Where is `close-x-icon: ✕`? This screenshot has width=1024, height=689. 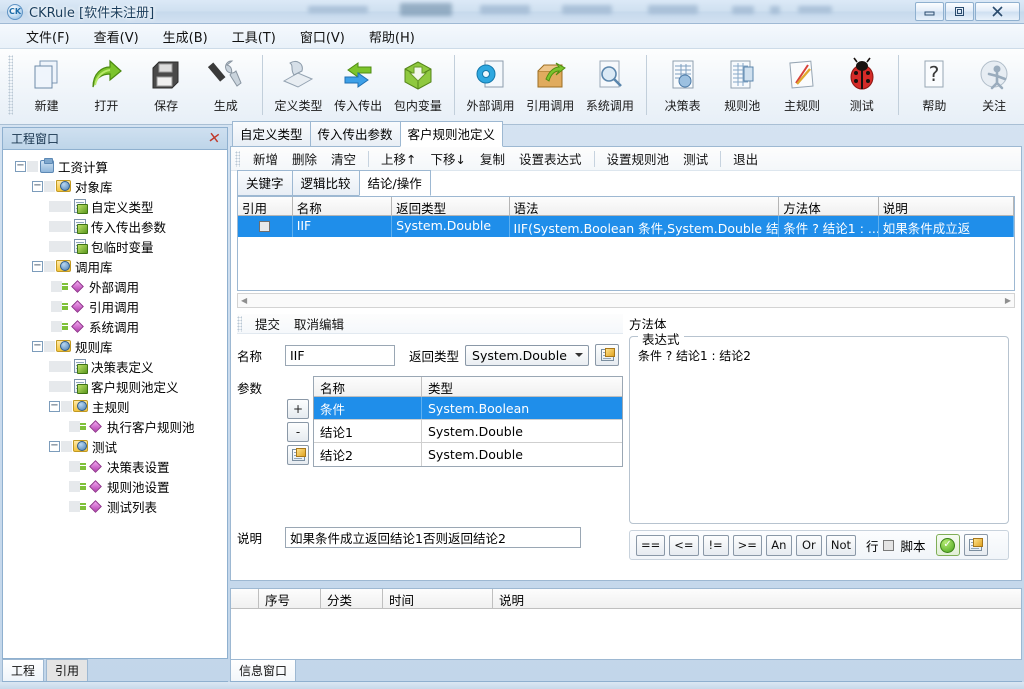
close-x-icon: ✕ is located at coordinates (214, 138).